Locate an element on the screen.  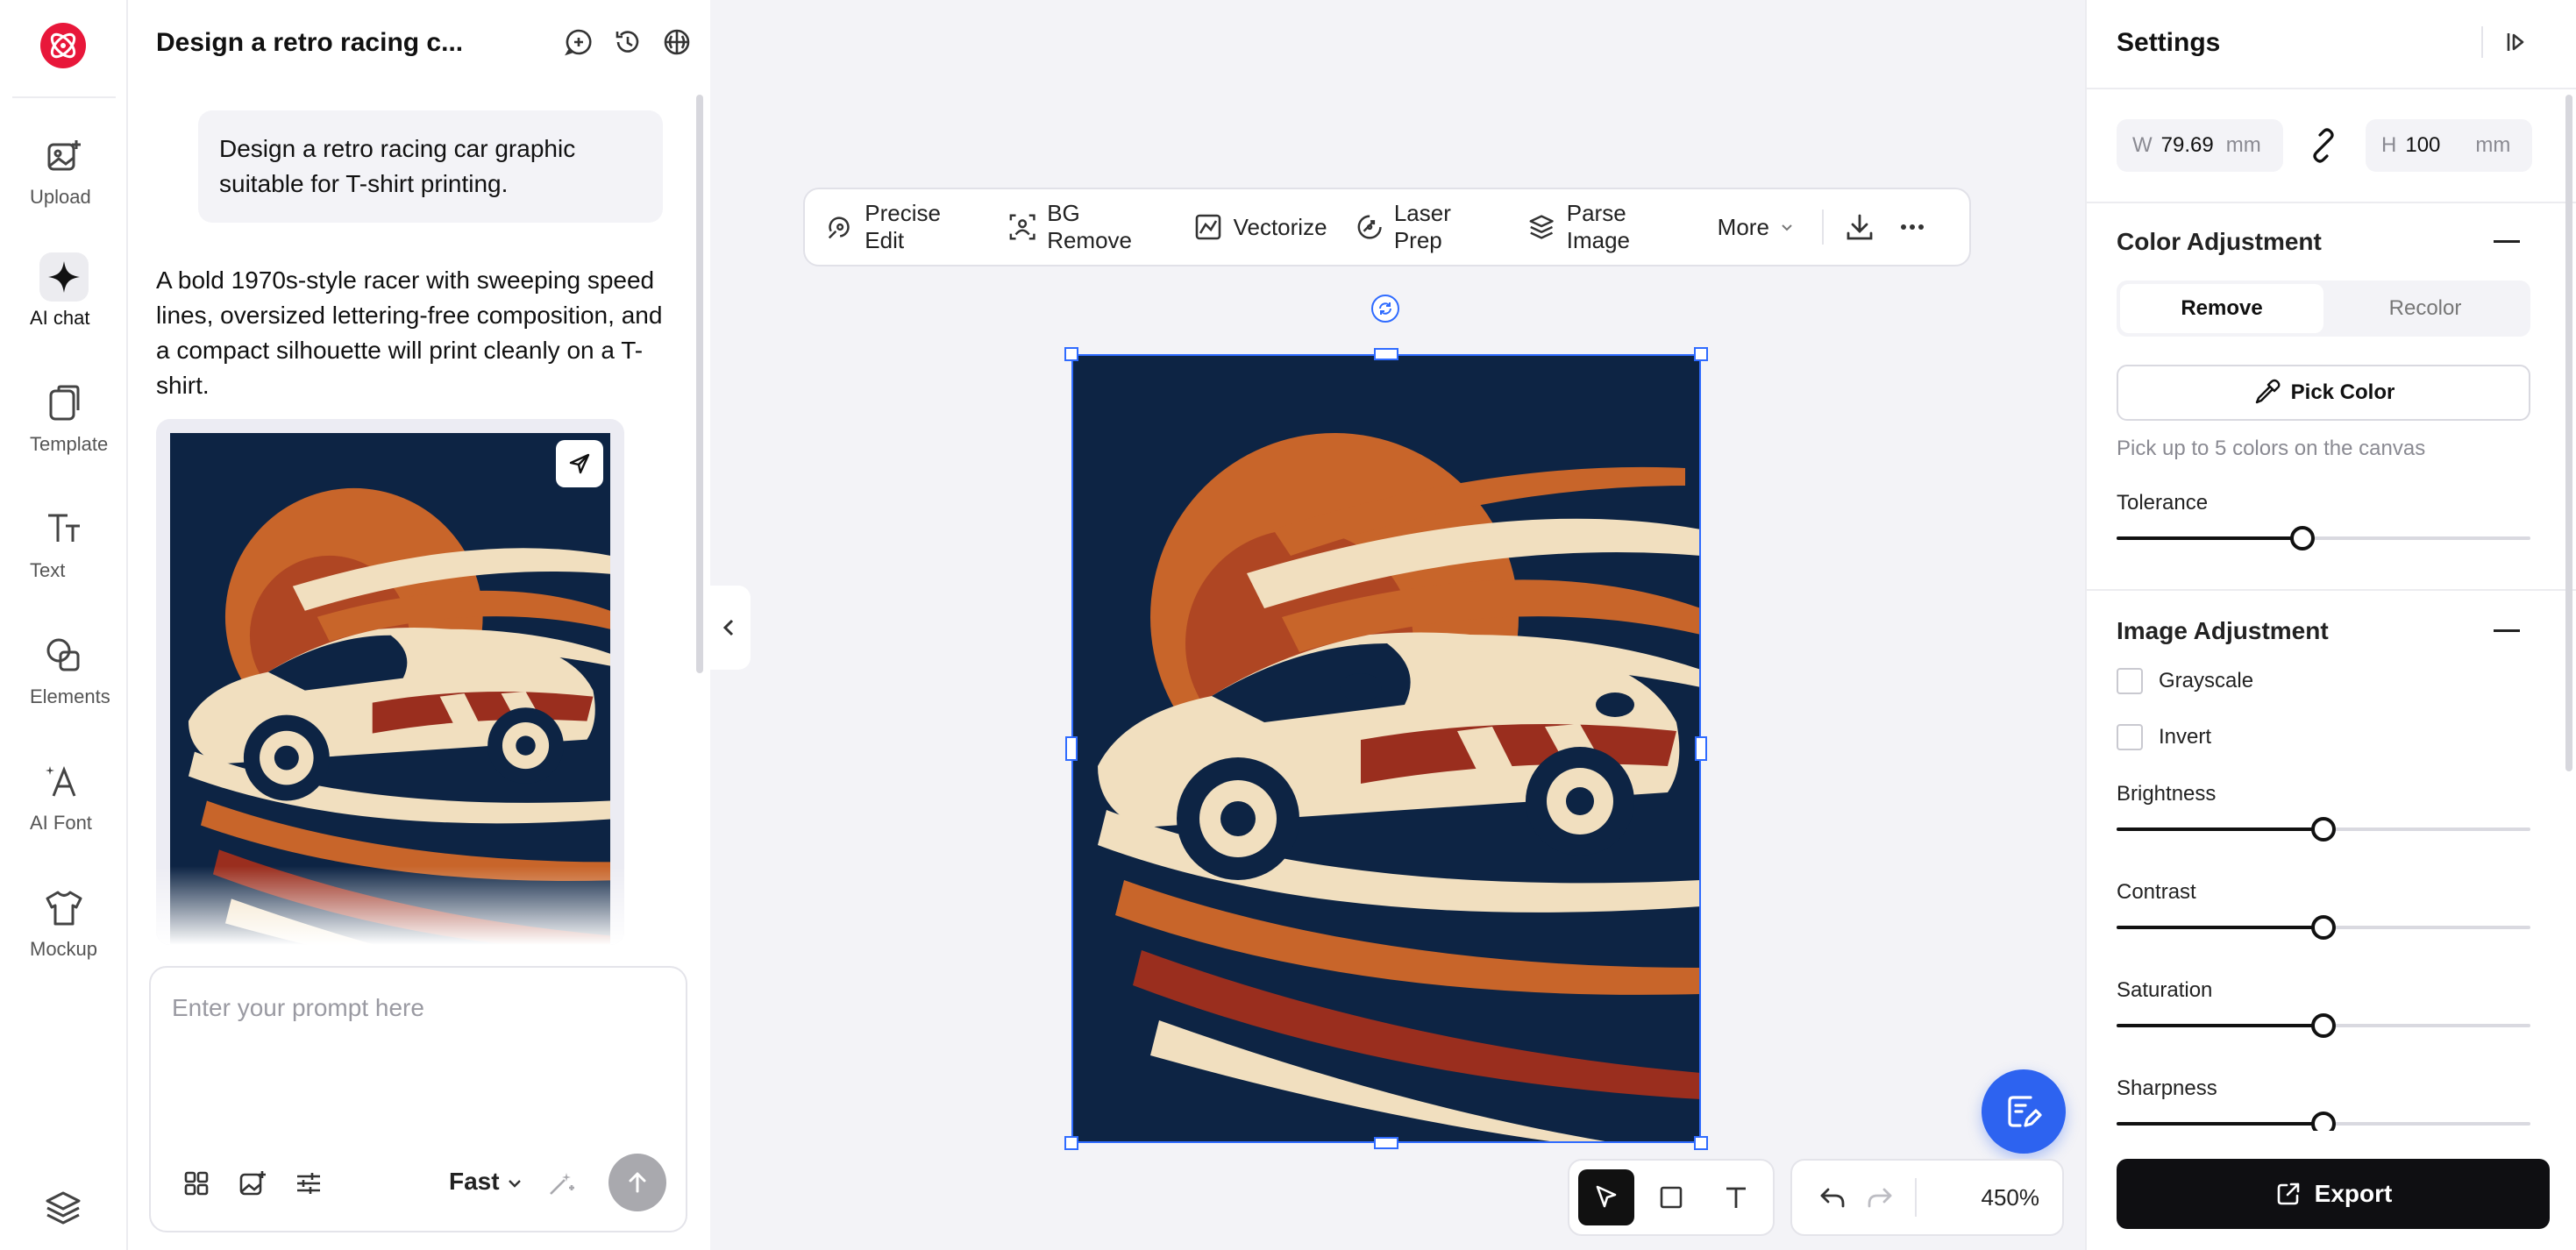
submit-prompt-button is located at coordinates (637, 1182).